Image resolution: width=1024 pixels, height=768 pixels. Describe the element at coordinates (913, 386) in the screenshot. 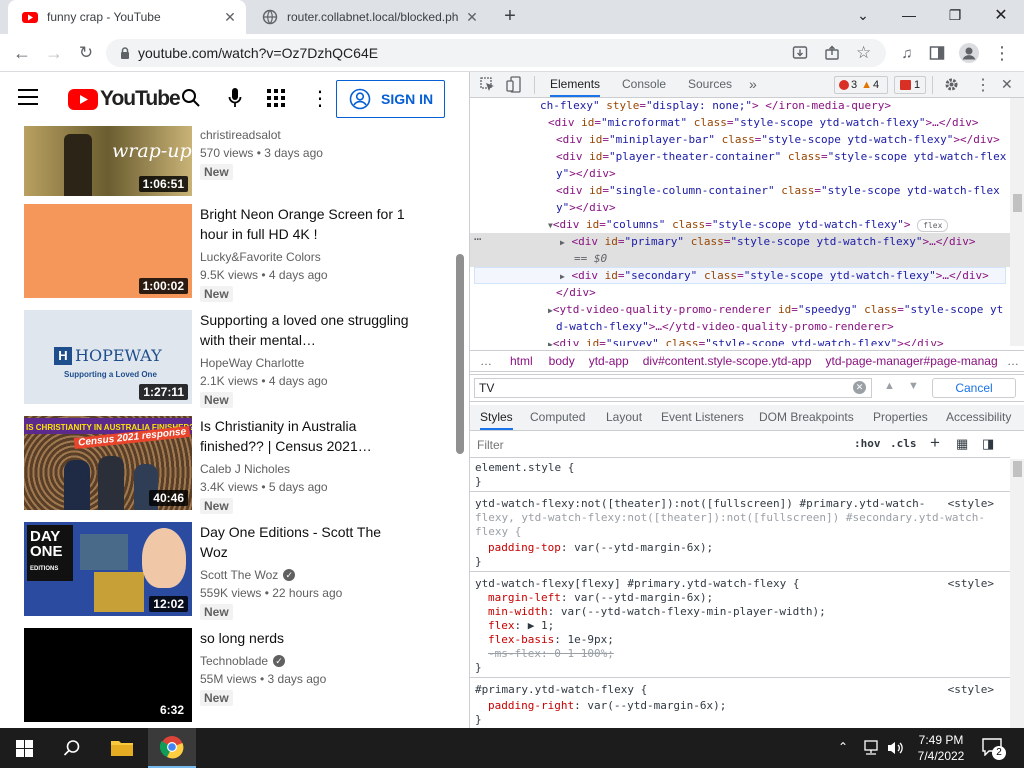

I see `search-next-icon: ▼` at that location.